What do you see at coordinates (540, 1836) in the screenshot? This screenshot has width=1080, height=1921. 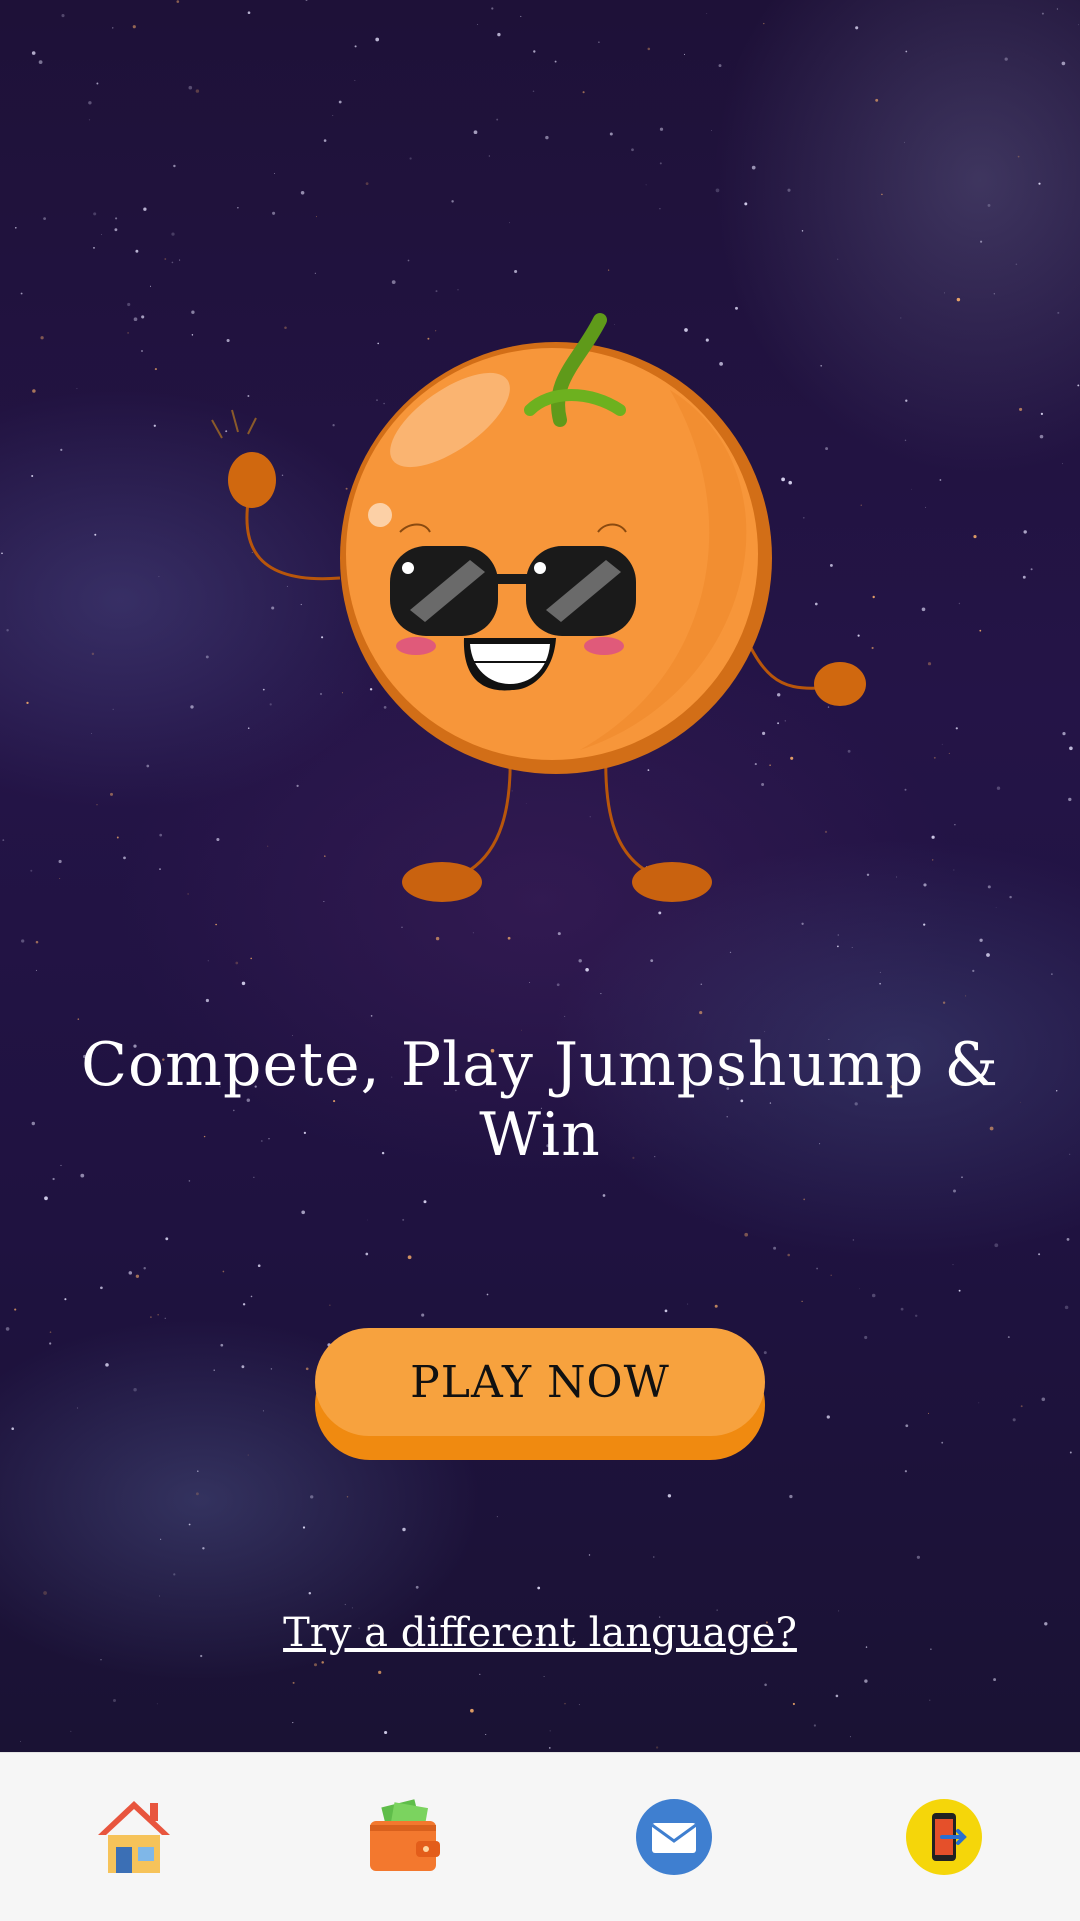 I see `bottom-navigation` at bounding box center [540, 1836].